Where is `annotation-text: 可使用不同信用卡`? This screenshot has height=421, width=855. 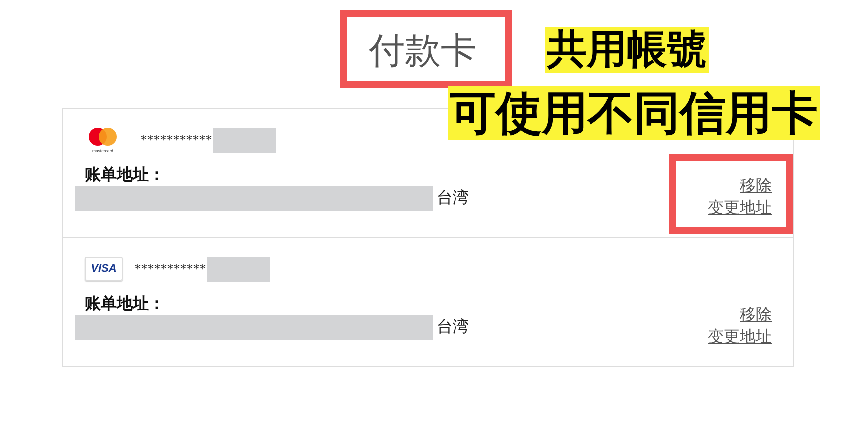 annotation-text: 可使用不同信用卡 is located at coordinates (634, 113).